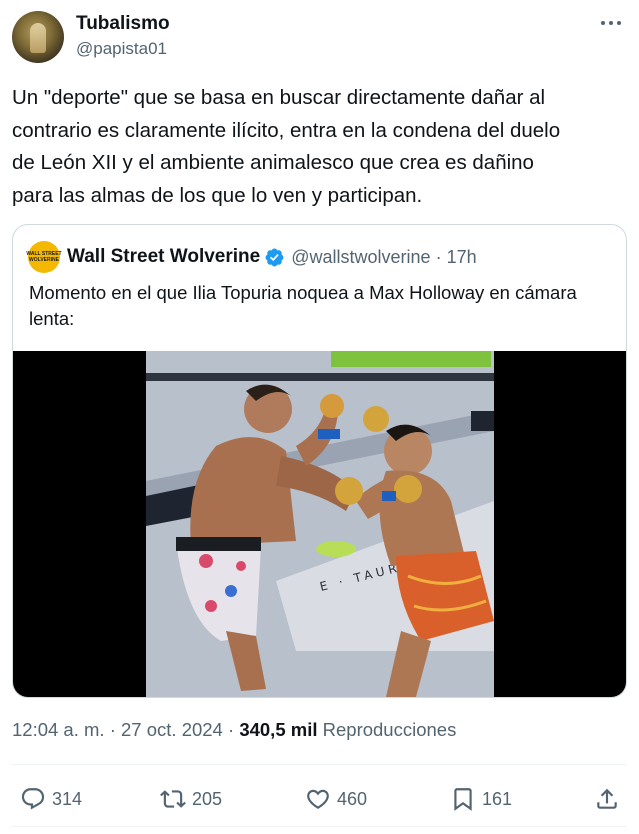  What do you see at coordinates (51, 799) in the screenshot?
I see `reply-button: 314` at bounding box center [51, 799].